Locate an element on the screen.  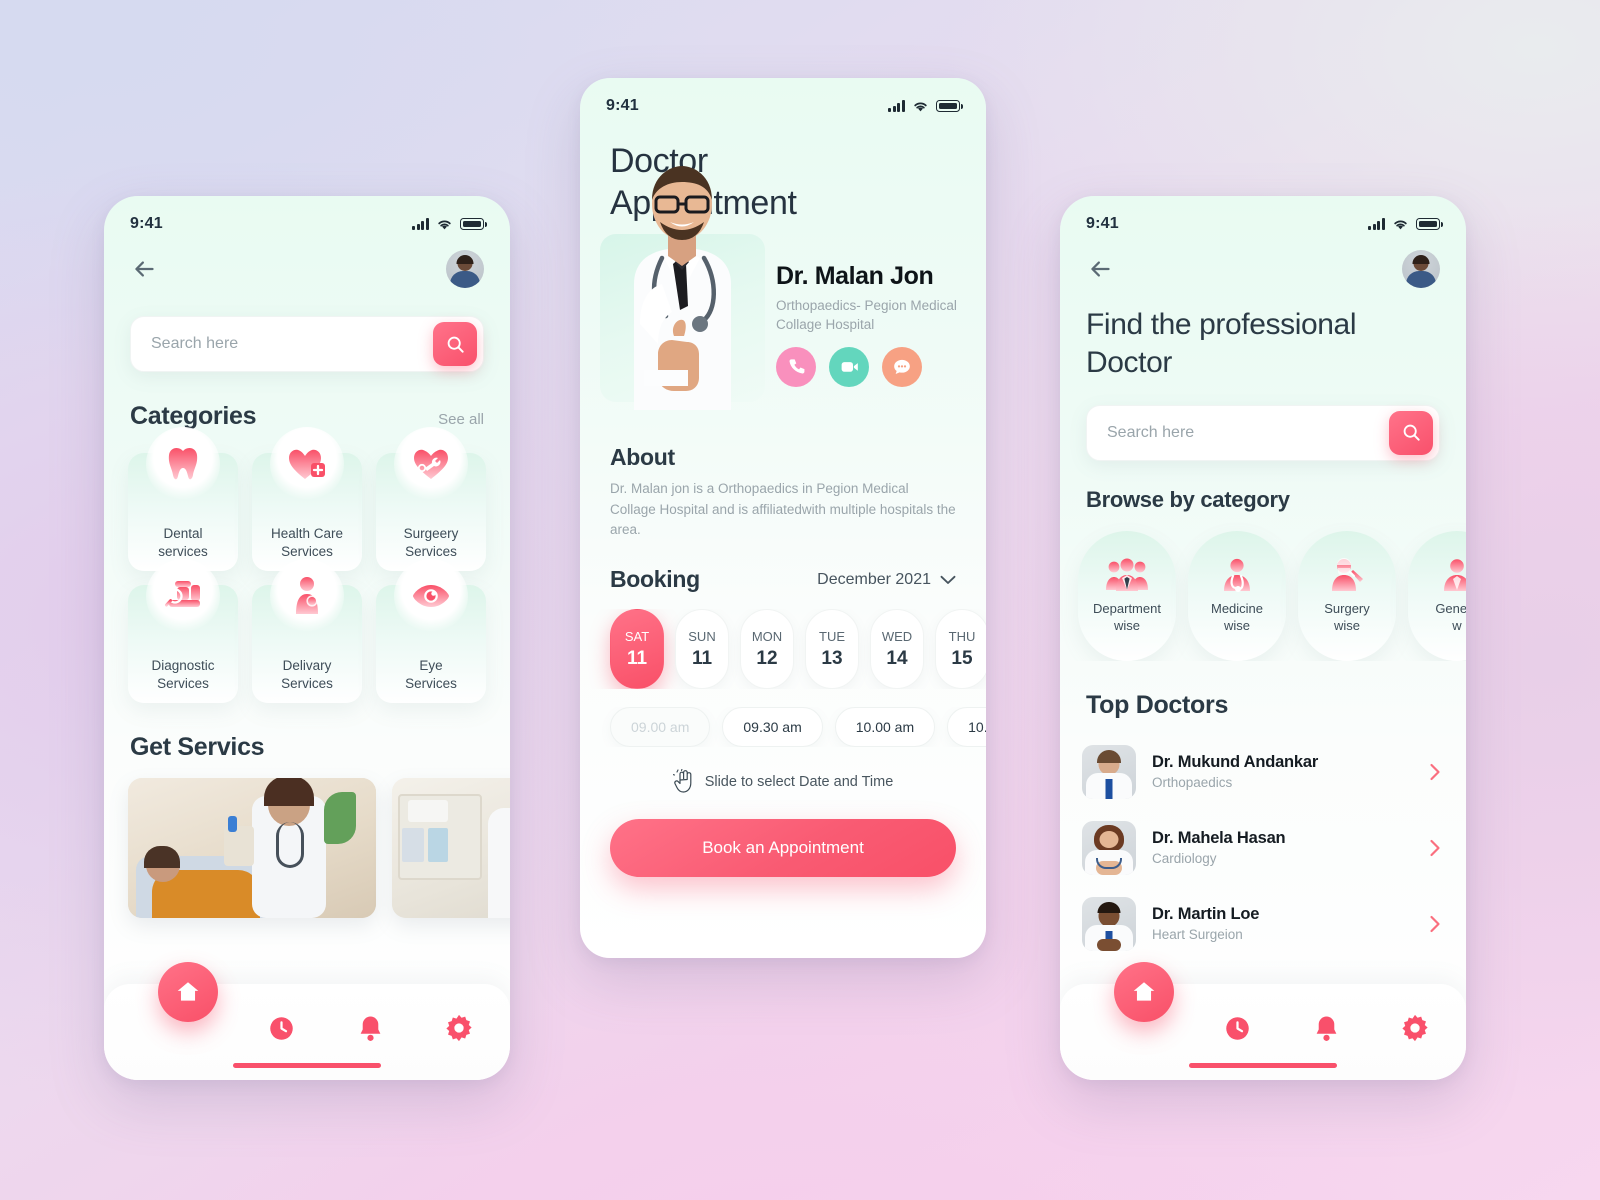
browse-tile-general: Generaw is located at coordinates (1437, 595).